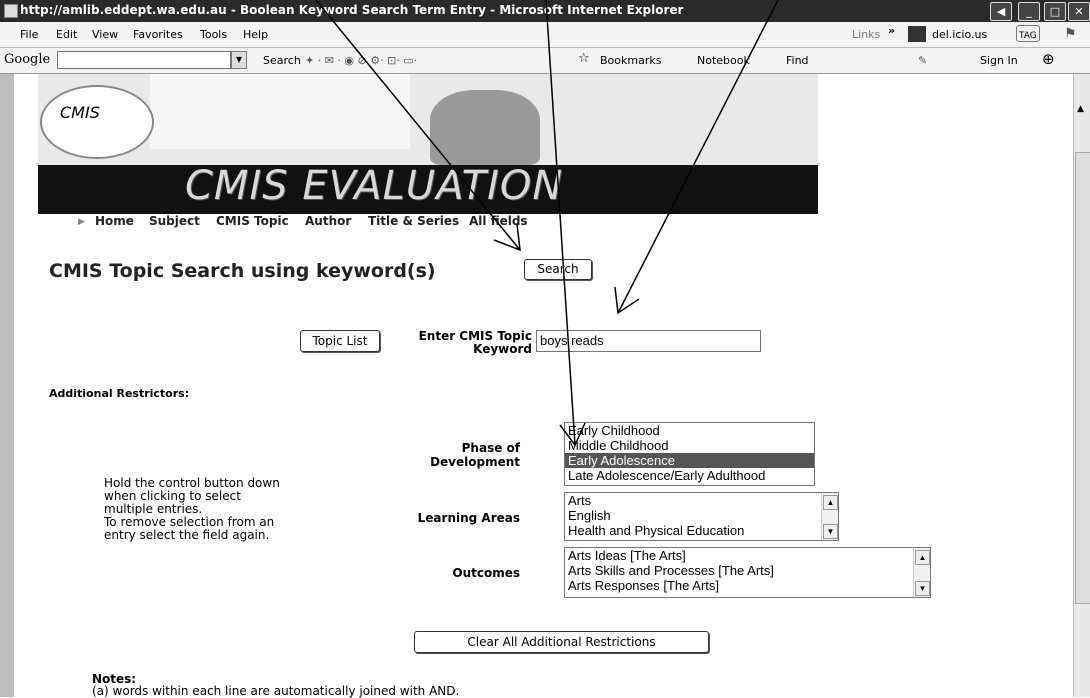 The height and width of the screenshot is (698, 1090). Describe the element at coordinates (498, 221) in the screenshot. I see `nav-all-fields: All fields` at that location.